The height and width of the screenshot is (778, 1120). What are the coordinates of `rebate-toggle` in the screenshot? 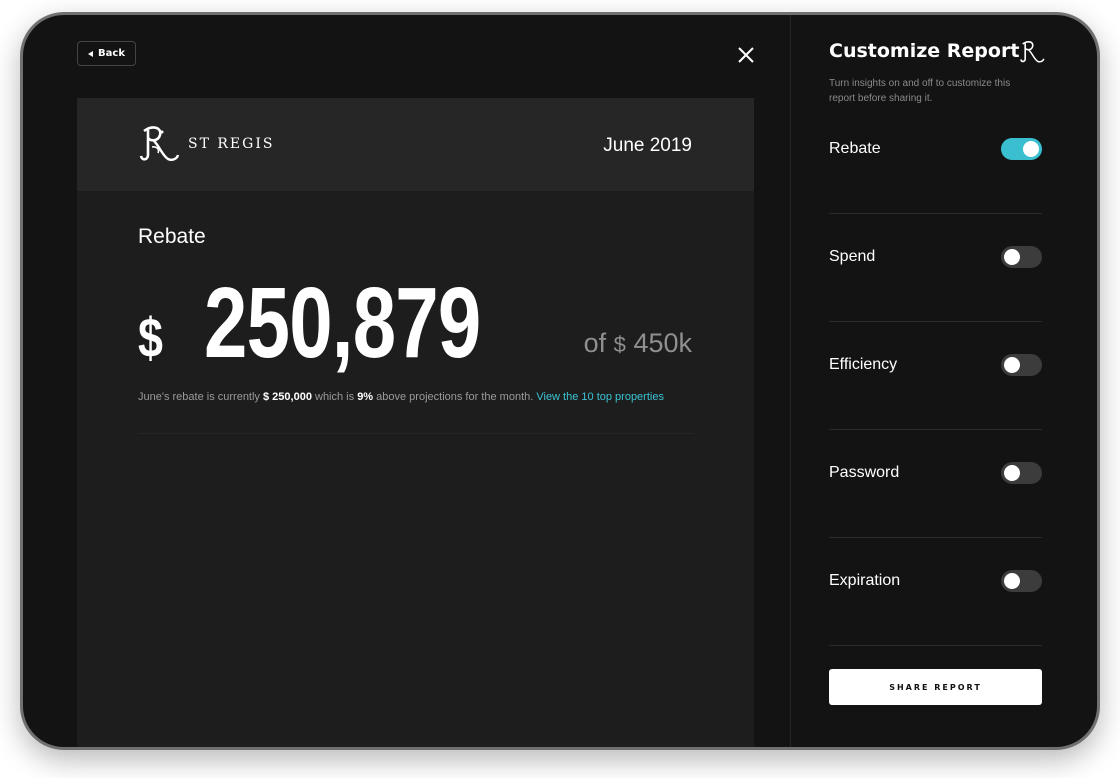 It's located at (1021, 149).